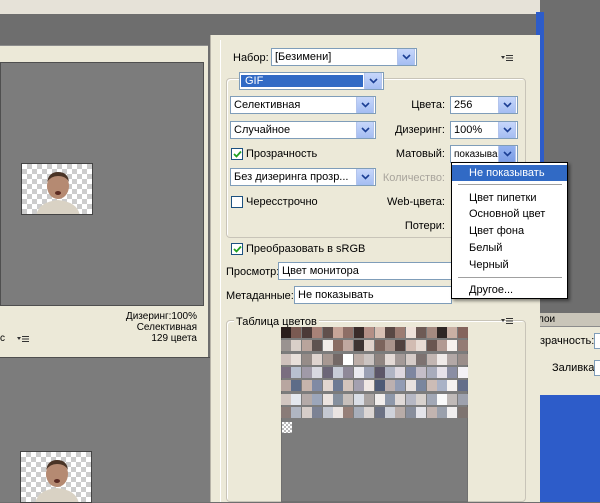  What do you see at coordinates (237, 202) in the screenshot?
I see `interlaced-checkbox` at bounding box center [237, 202].